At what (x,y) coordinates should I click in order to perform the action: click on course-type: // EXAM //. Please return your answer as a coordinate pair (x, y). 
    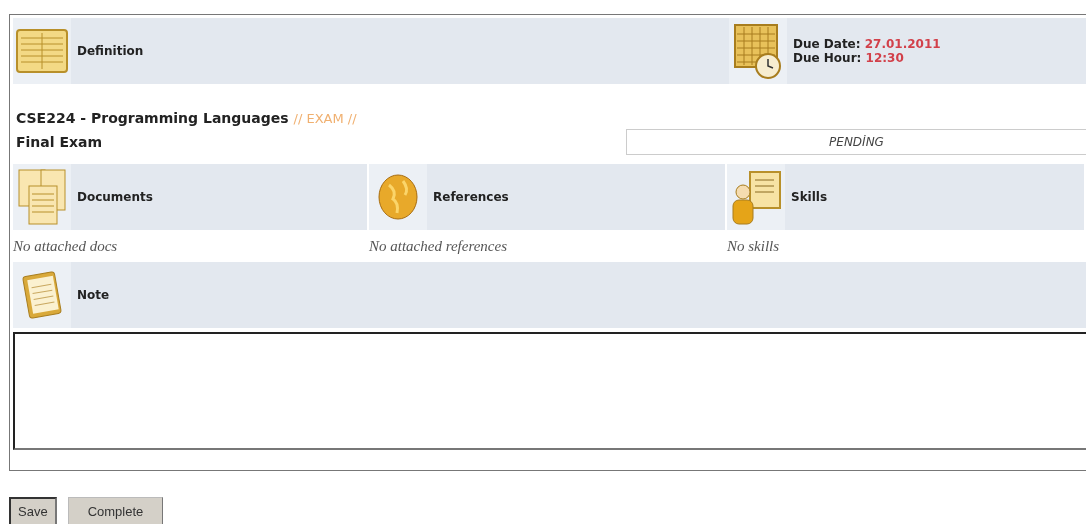
    Looking at the image, I should click on (325, 118).